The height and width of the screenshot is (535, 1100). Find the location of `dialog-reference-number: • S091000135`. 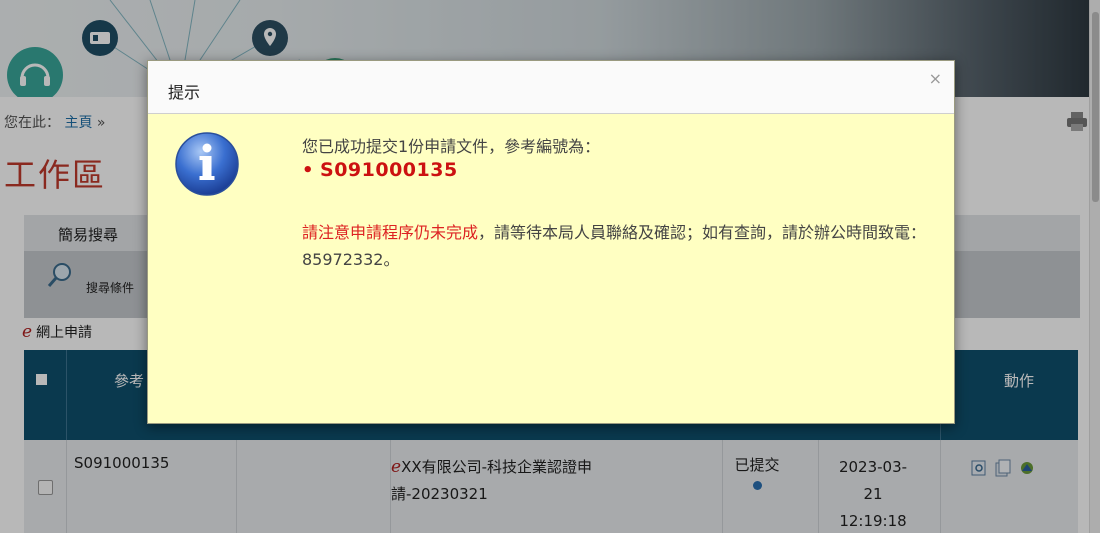

dialog-reference-number: • S091000135 is located at coordinates (380, 170).